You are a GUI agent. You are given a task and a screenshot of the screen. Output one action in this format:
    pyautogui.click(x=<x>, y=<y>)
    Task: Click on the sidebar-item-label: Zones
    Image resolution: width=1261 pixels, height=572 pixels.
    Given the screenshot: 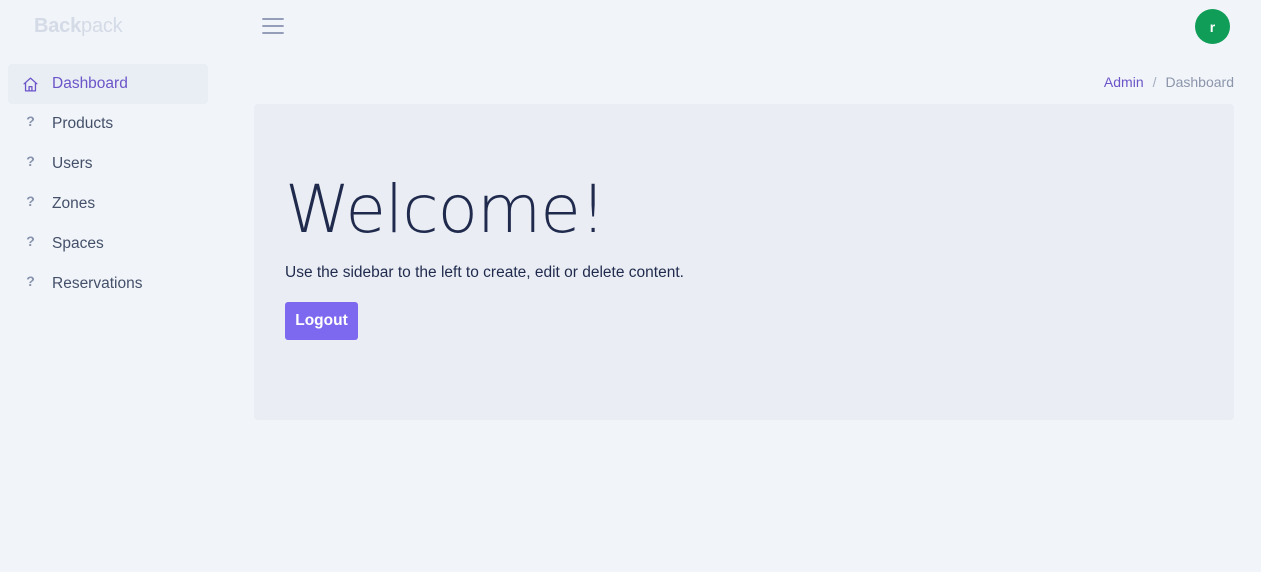 What is the action you would take?
    pyautogui.click(x=74, y=203)
    